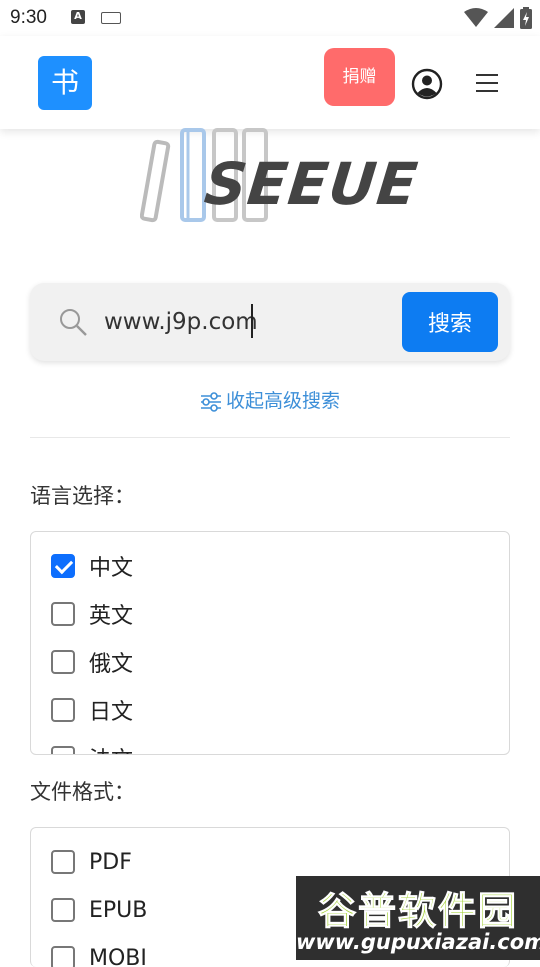 Image resolution: width=540 pixels, height=967 pixels. I want to click on signal-icon, so click(504, 18).